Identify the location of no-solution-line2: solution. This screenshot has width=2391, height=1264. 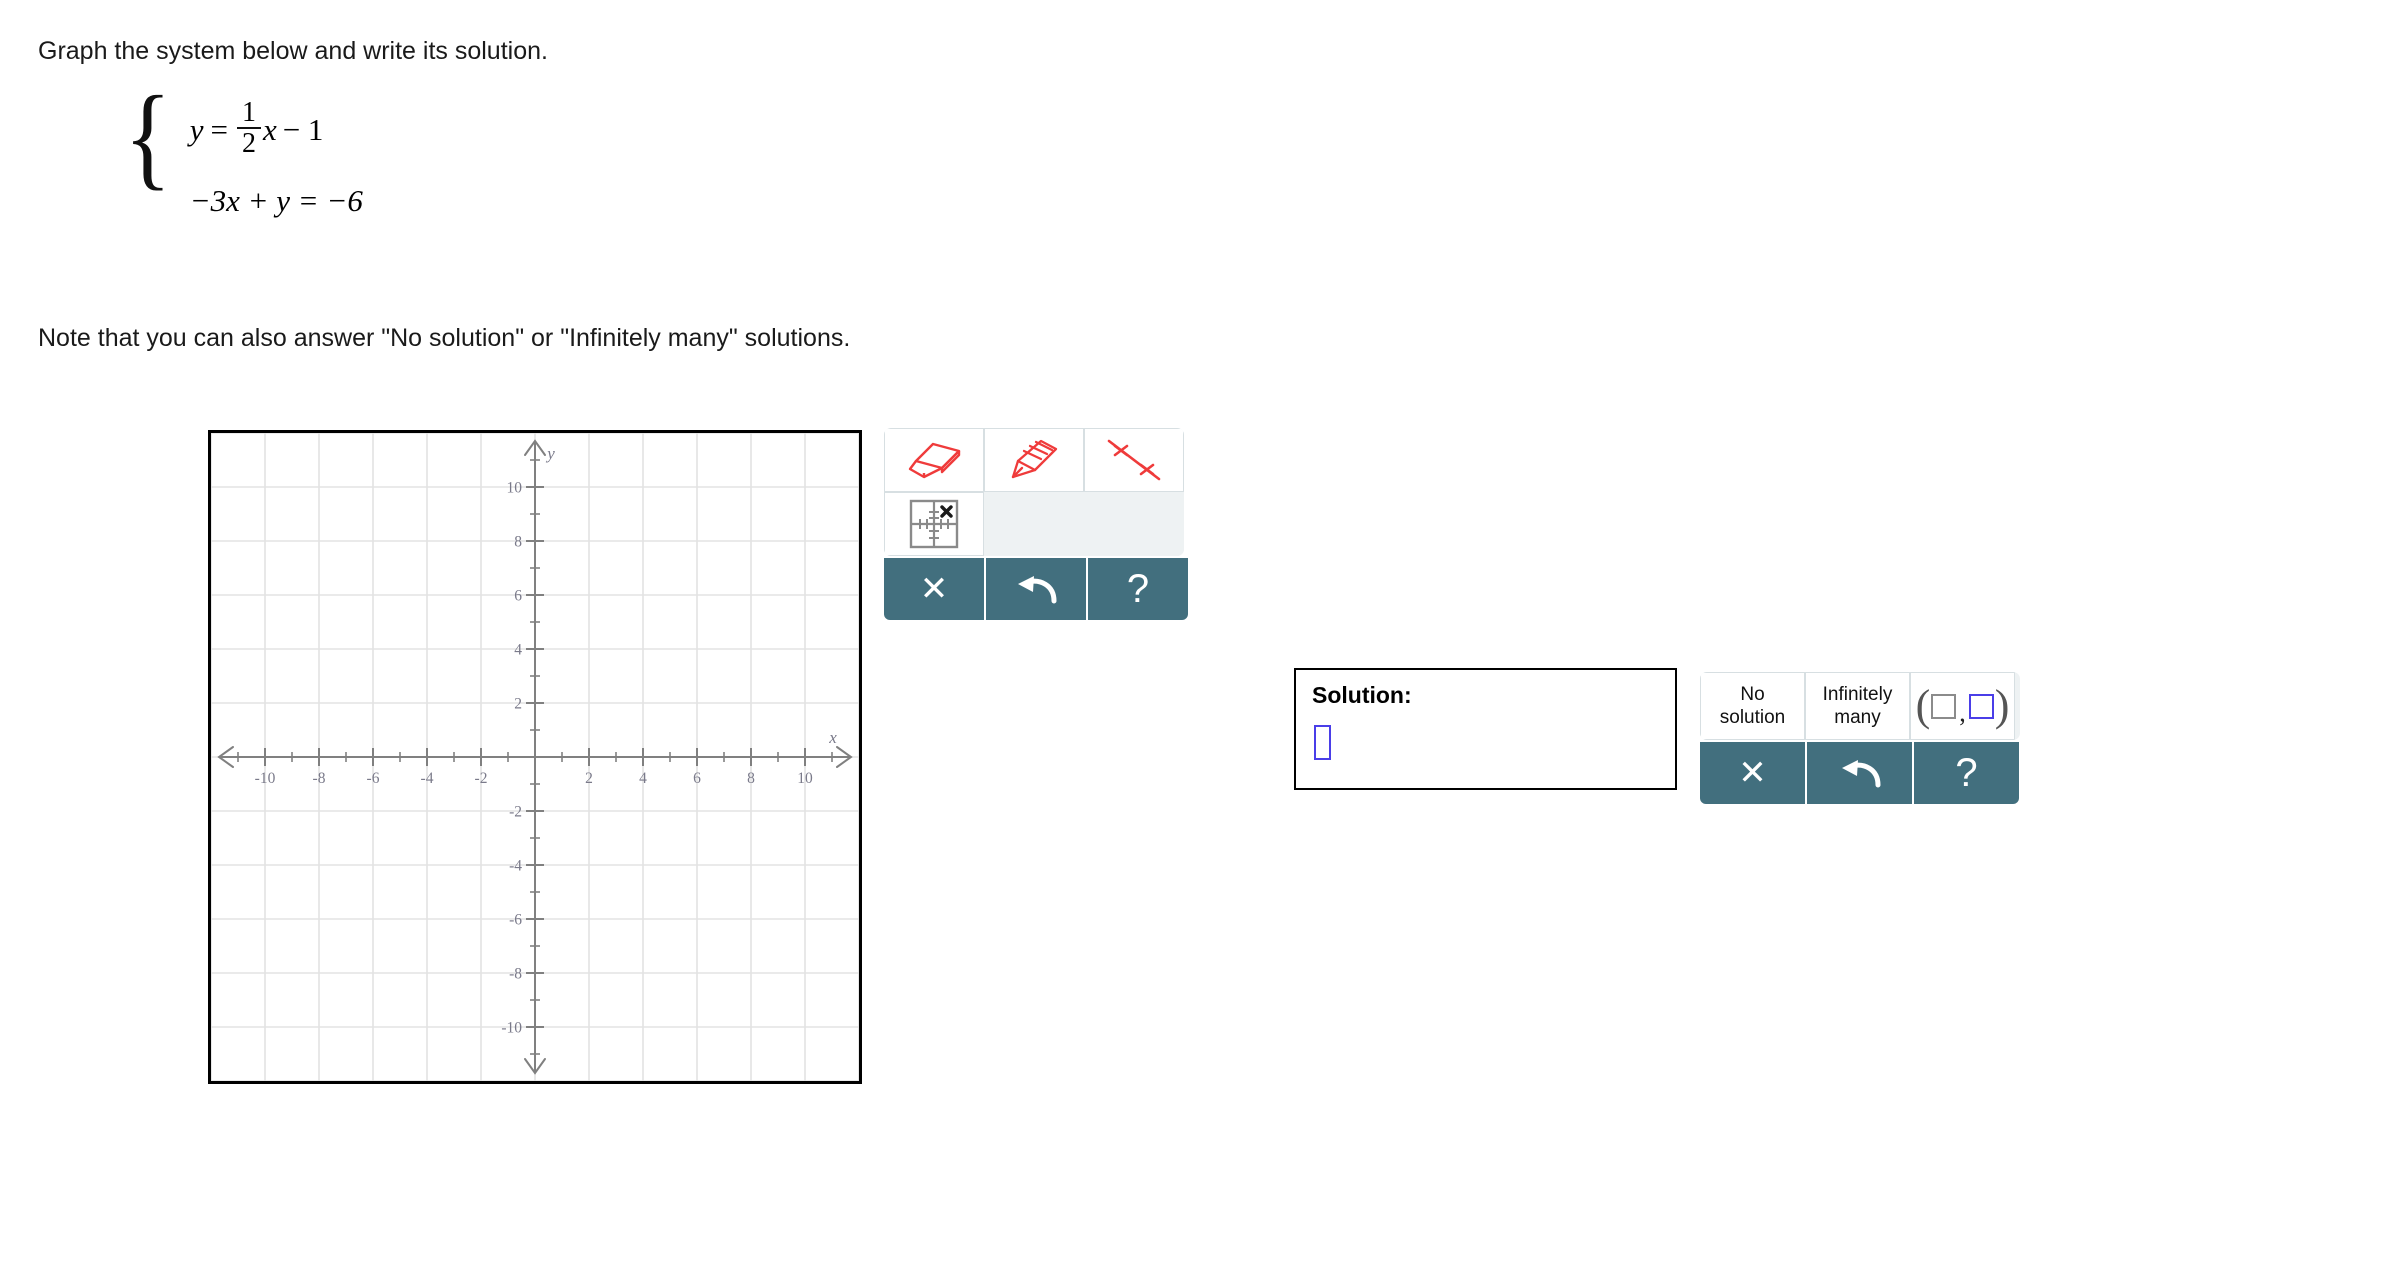
(1752, 717).